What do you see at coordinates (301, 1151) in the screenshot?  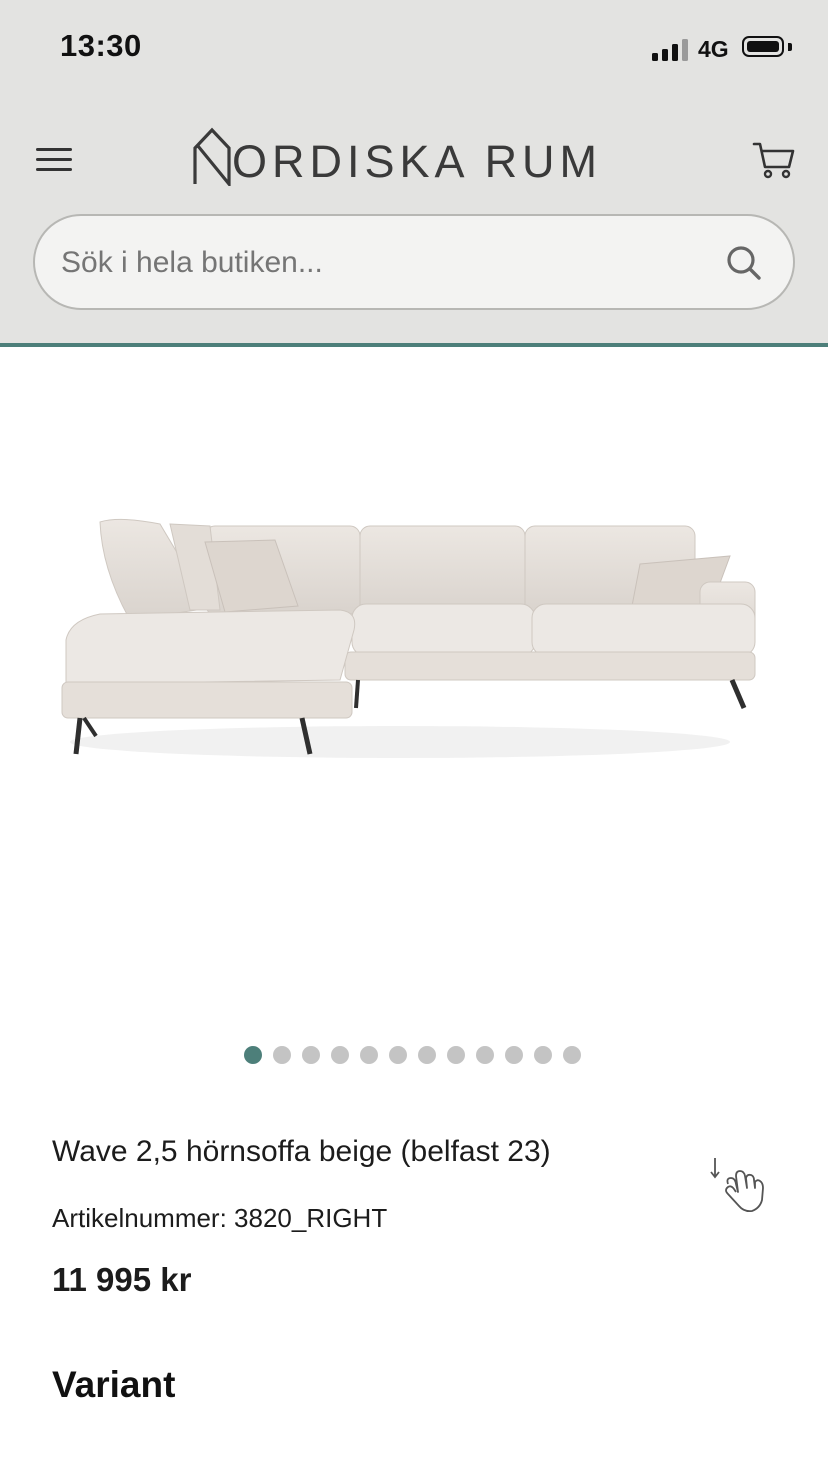 I see `product-title: Wave 2,5 hörnsoffa beige (belfast 23)` at bounding box center [301, 1151].